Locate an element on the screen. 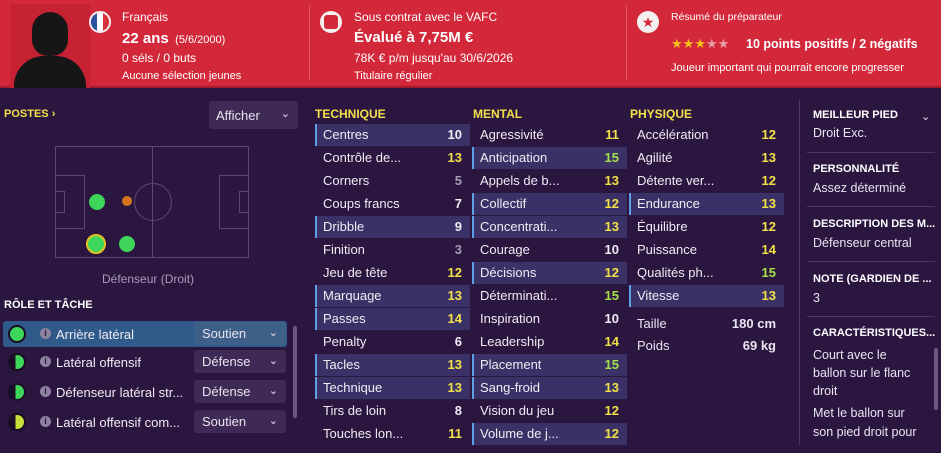 The width and height of the screenshot is (941, 453). attribute-row: Jeu de tête 12 is located at coordinates (392, 273).